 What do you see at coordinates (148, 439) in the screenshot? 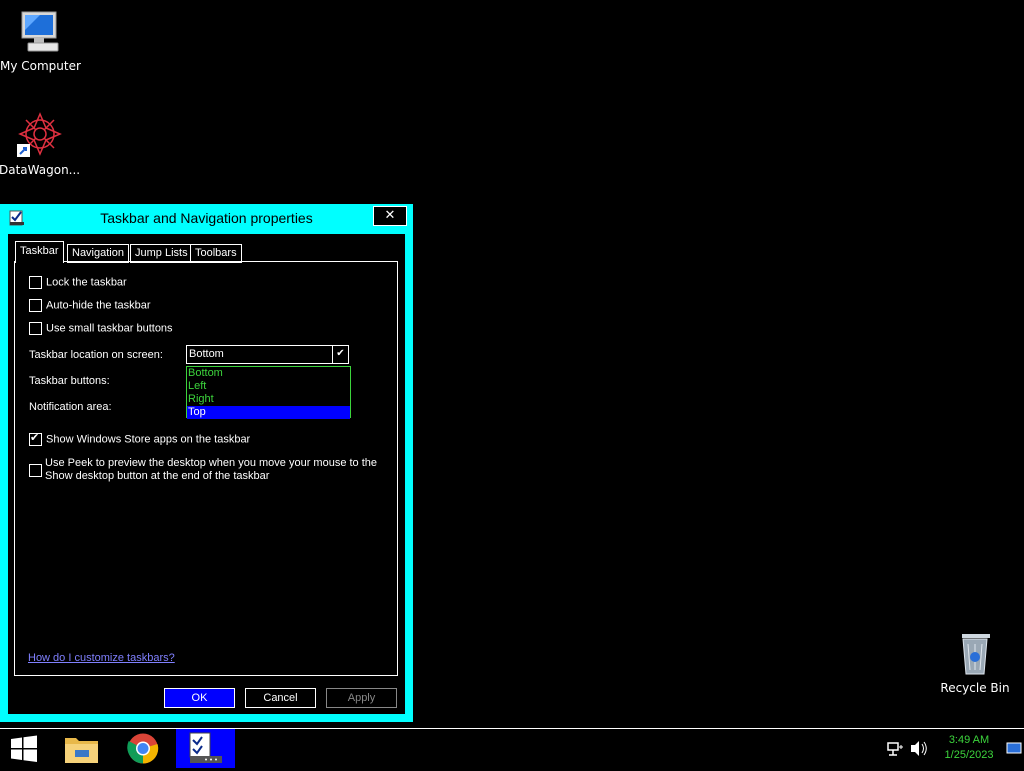
I see `store-apps-label: Show Windows Store apps on the taskbar` at bounding box center [148, 439].